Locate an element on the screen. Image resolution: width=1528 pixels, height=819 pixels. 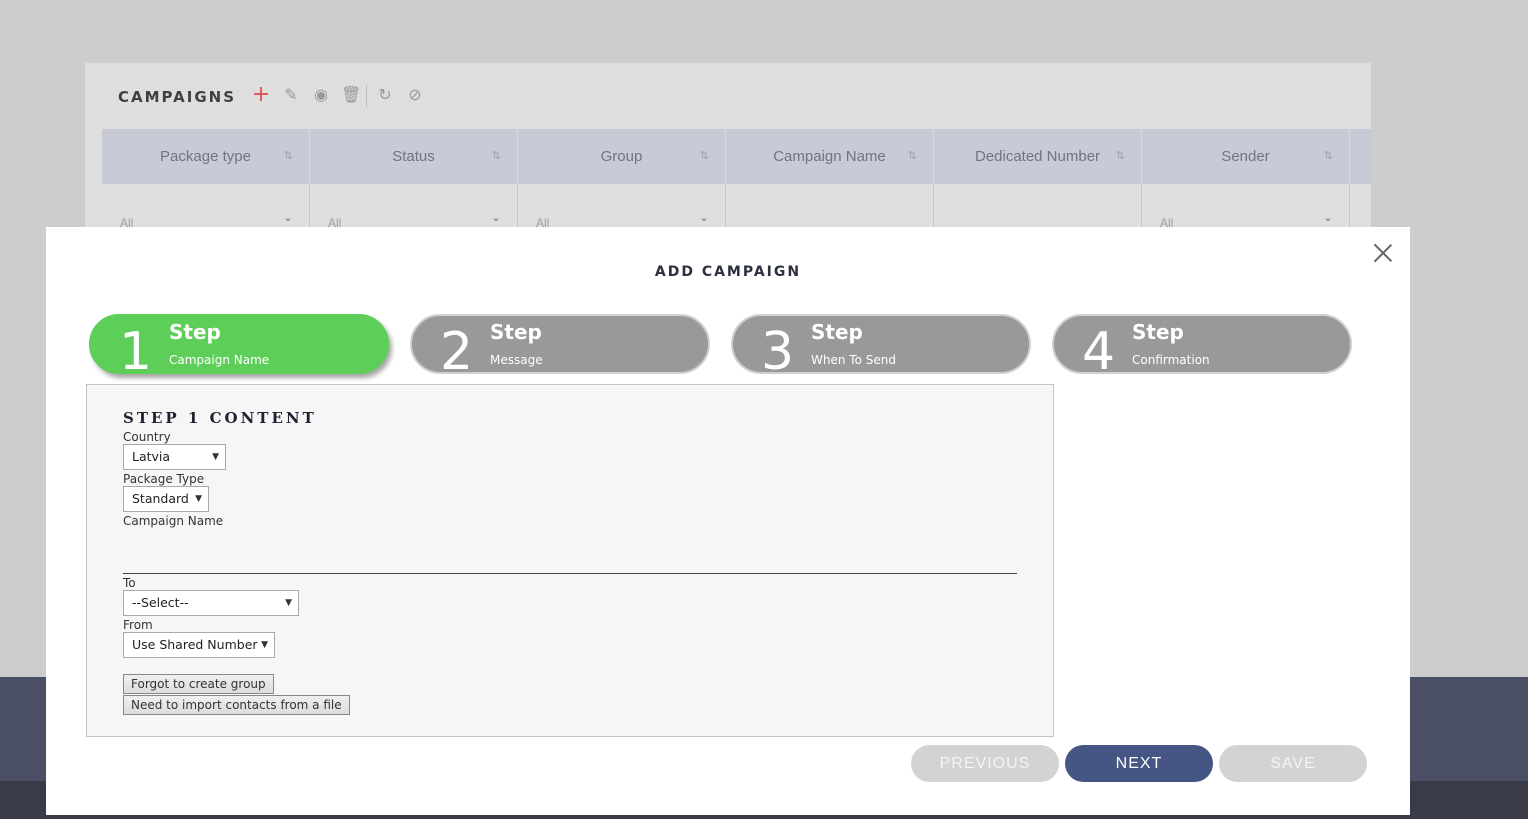
column-header-dedicated-number: Dedicated Number ⇅ is located at coordinates (1038, 156).